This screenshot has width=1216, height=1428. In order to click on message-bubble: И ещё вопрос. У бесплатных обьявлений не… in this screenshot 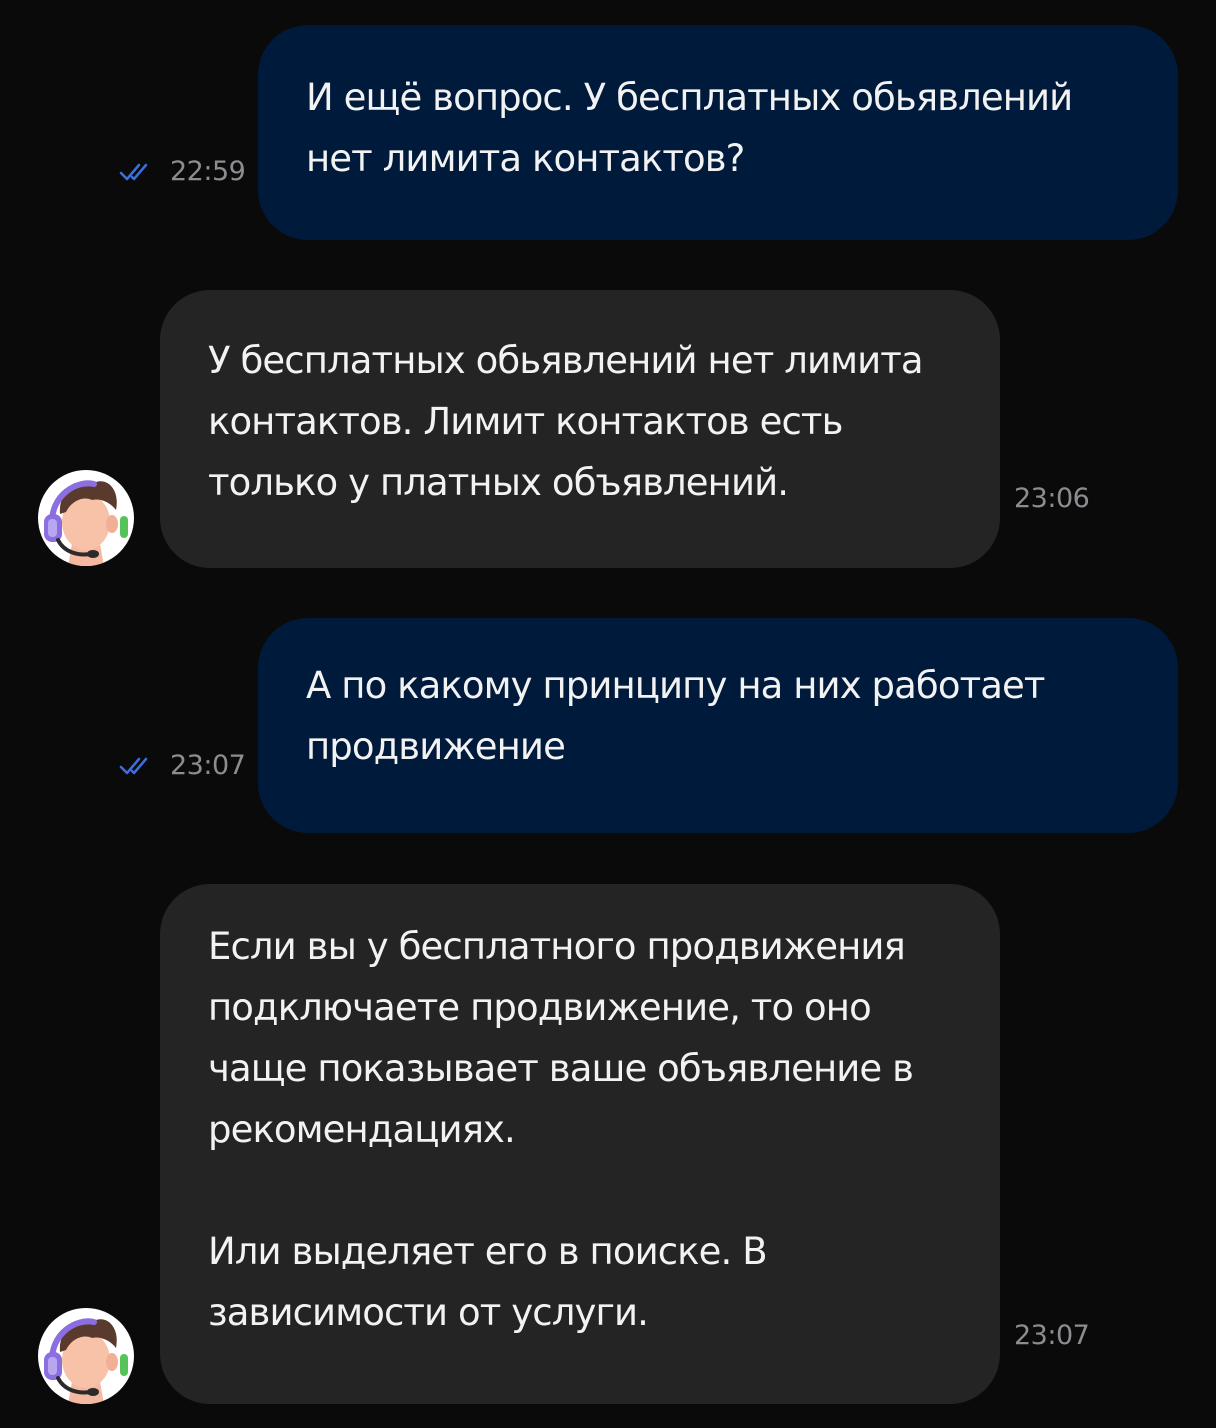, I will do `click(718, 132)`.